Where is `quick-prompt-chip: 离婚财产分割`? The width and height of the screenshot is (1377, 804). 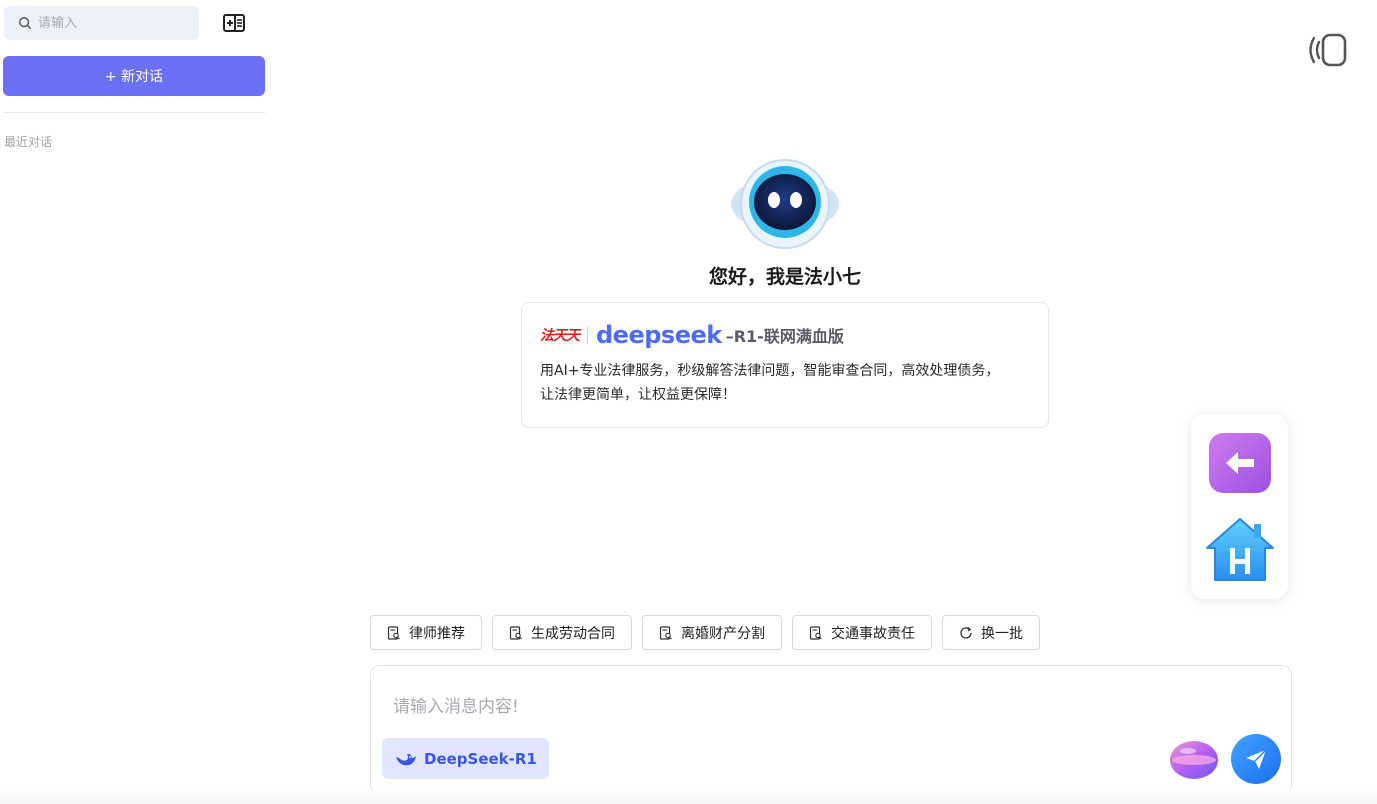
quick-prompt-chip: 离婚财产分割 is located at coordinates (712, 632).